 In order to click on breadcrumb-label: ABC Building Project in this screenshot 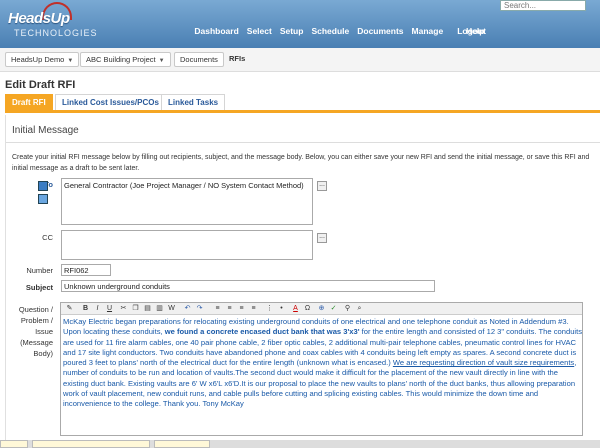, I will do `click(121, 59)`.